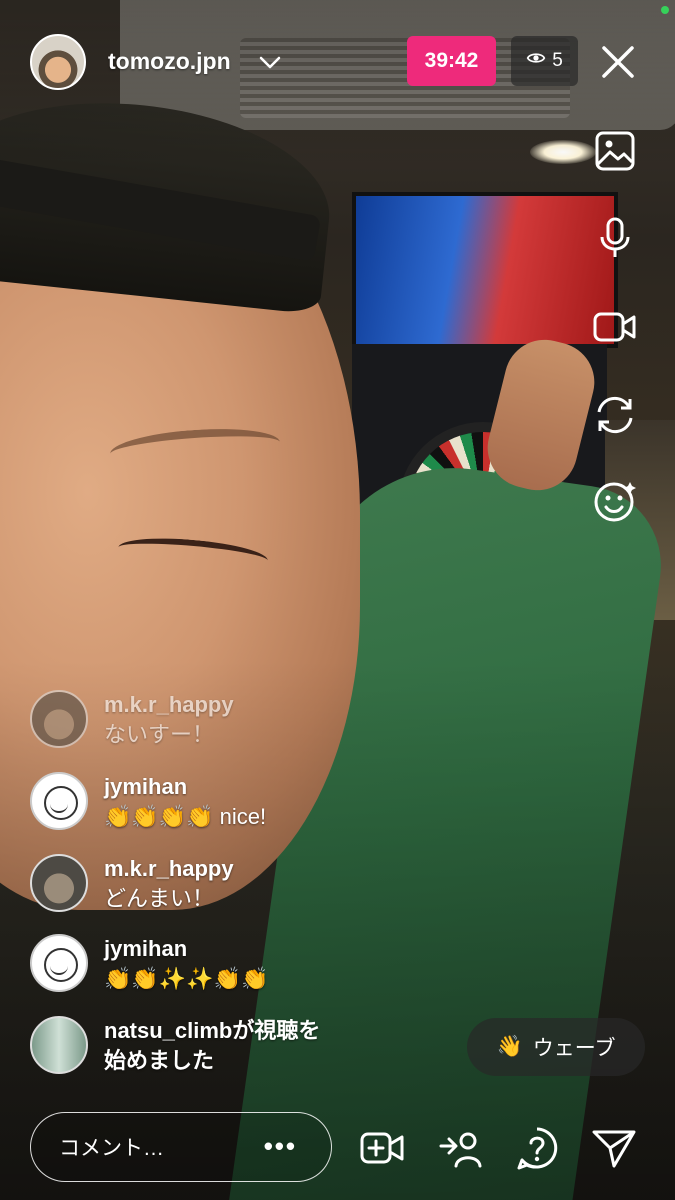  I want to click on comment-item: m.k.r_happy どんまい！, so click(132, 884).